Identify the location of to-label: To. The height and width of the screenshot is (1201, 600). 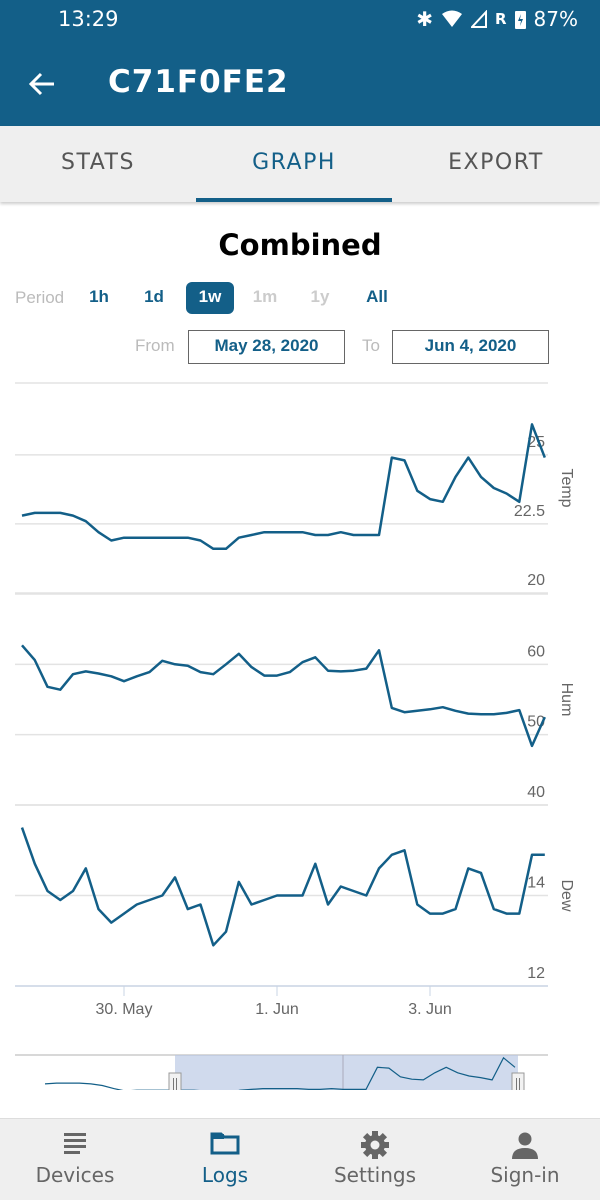
(371, 346).